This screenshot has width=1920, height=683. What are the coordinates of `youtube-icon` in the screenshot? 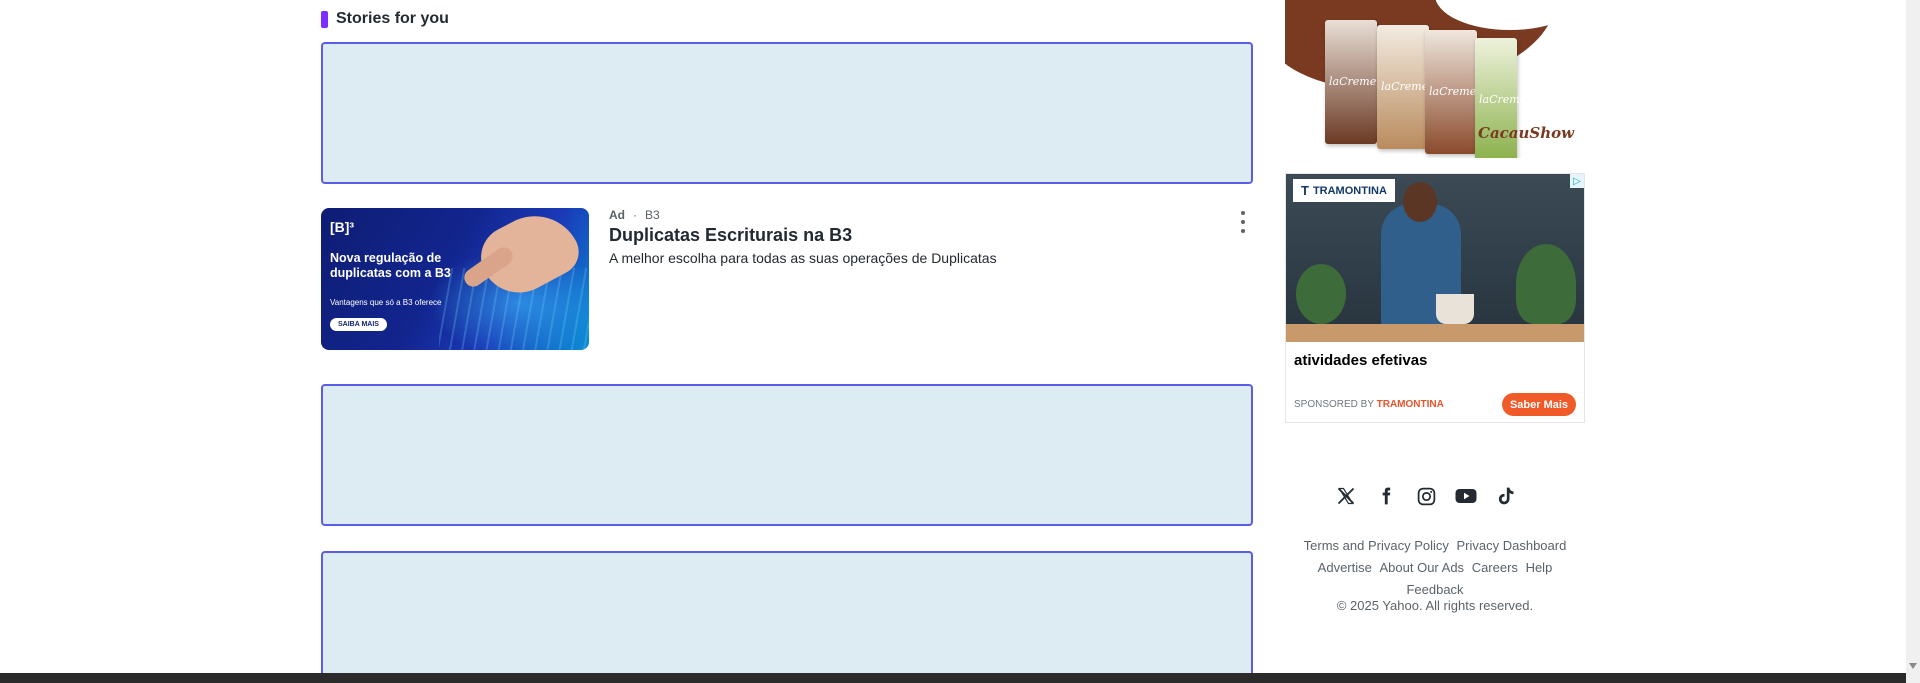 It's located at (1466, 496).